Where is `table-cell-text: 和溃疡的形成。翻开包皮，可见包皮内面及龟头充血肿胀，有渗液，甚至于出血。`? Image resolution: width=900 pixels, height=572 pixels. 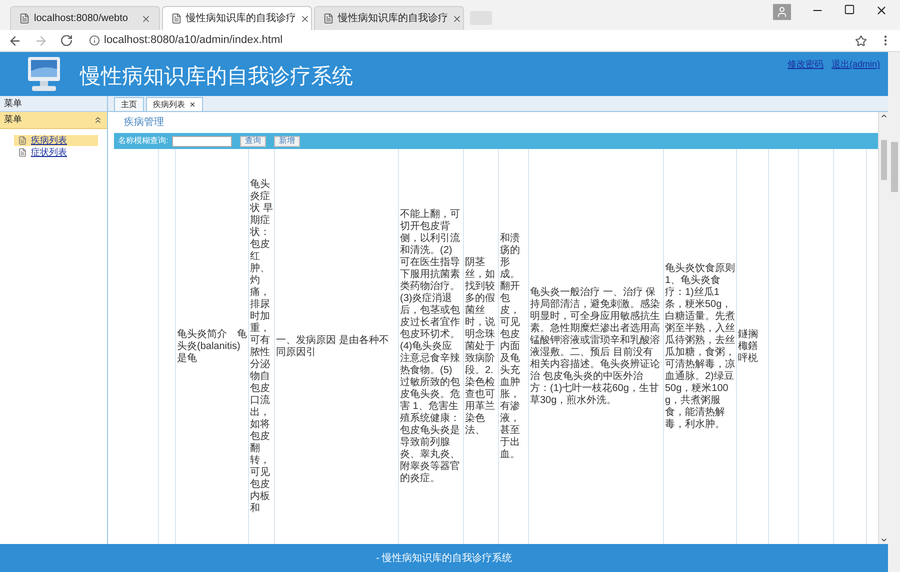
table-cell-text: 和溃疡的形成。翻开包皮，可见包皮内面及龟头充血肿胀，有渗液，甚至于出血。 is located at coordinates (510, 346).